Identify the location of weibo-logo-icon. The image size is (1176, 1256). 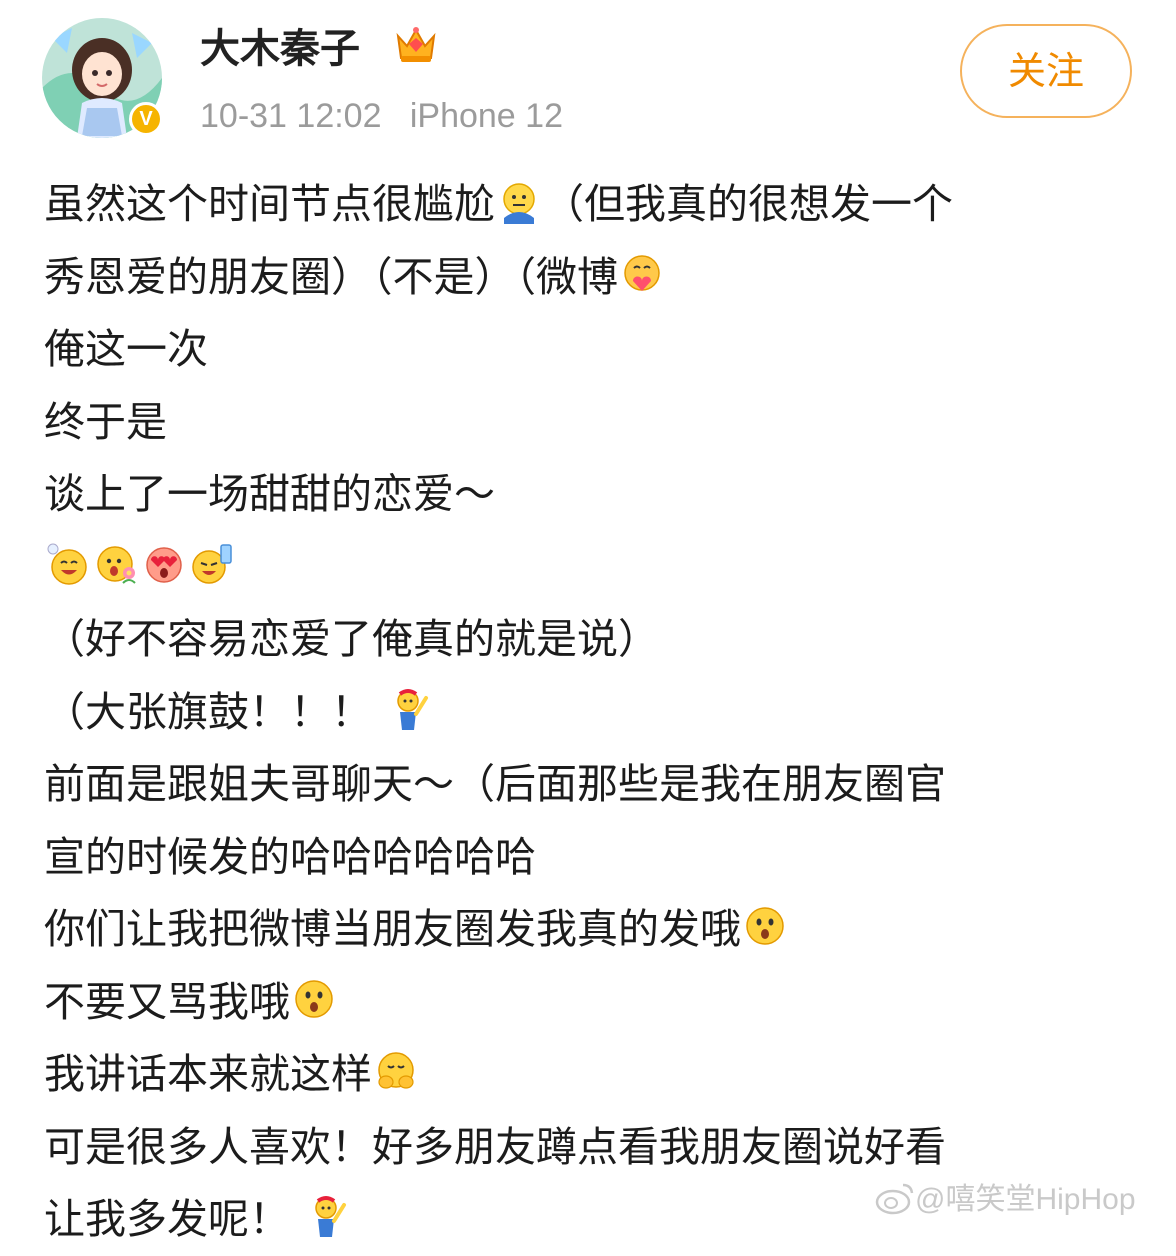
(895, 1198).